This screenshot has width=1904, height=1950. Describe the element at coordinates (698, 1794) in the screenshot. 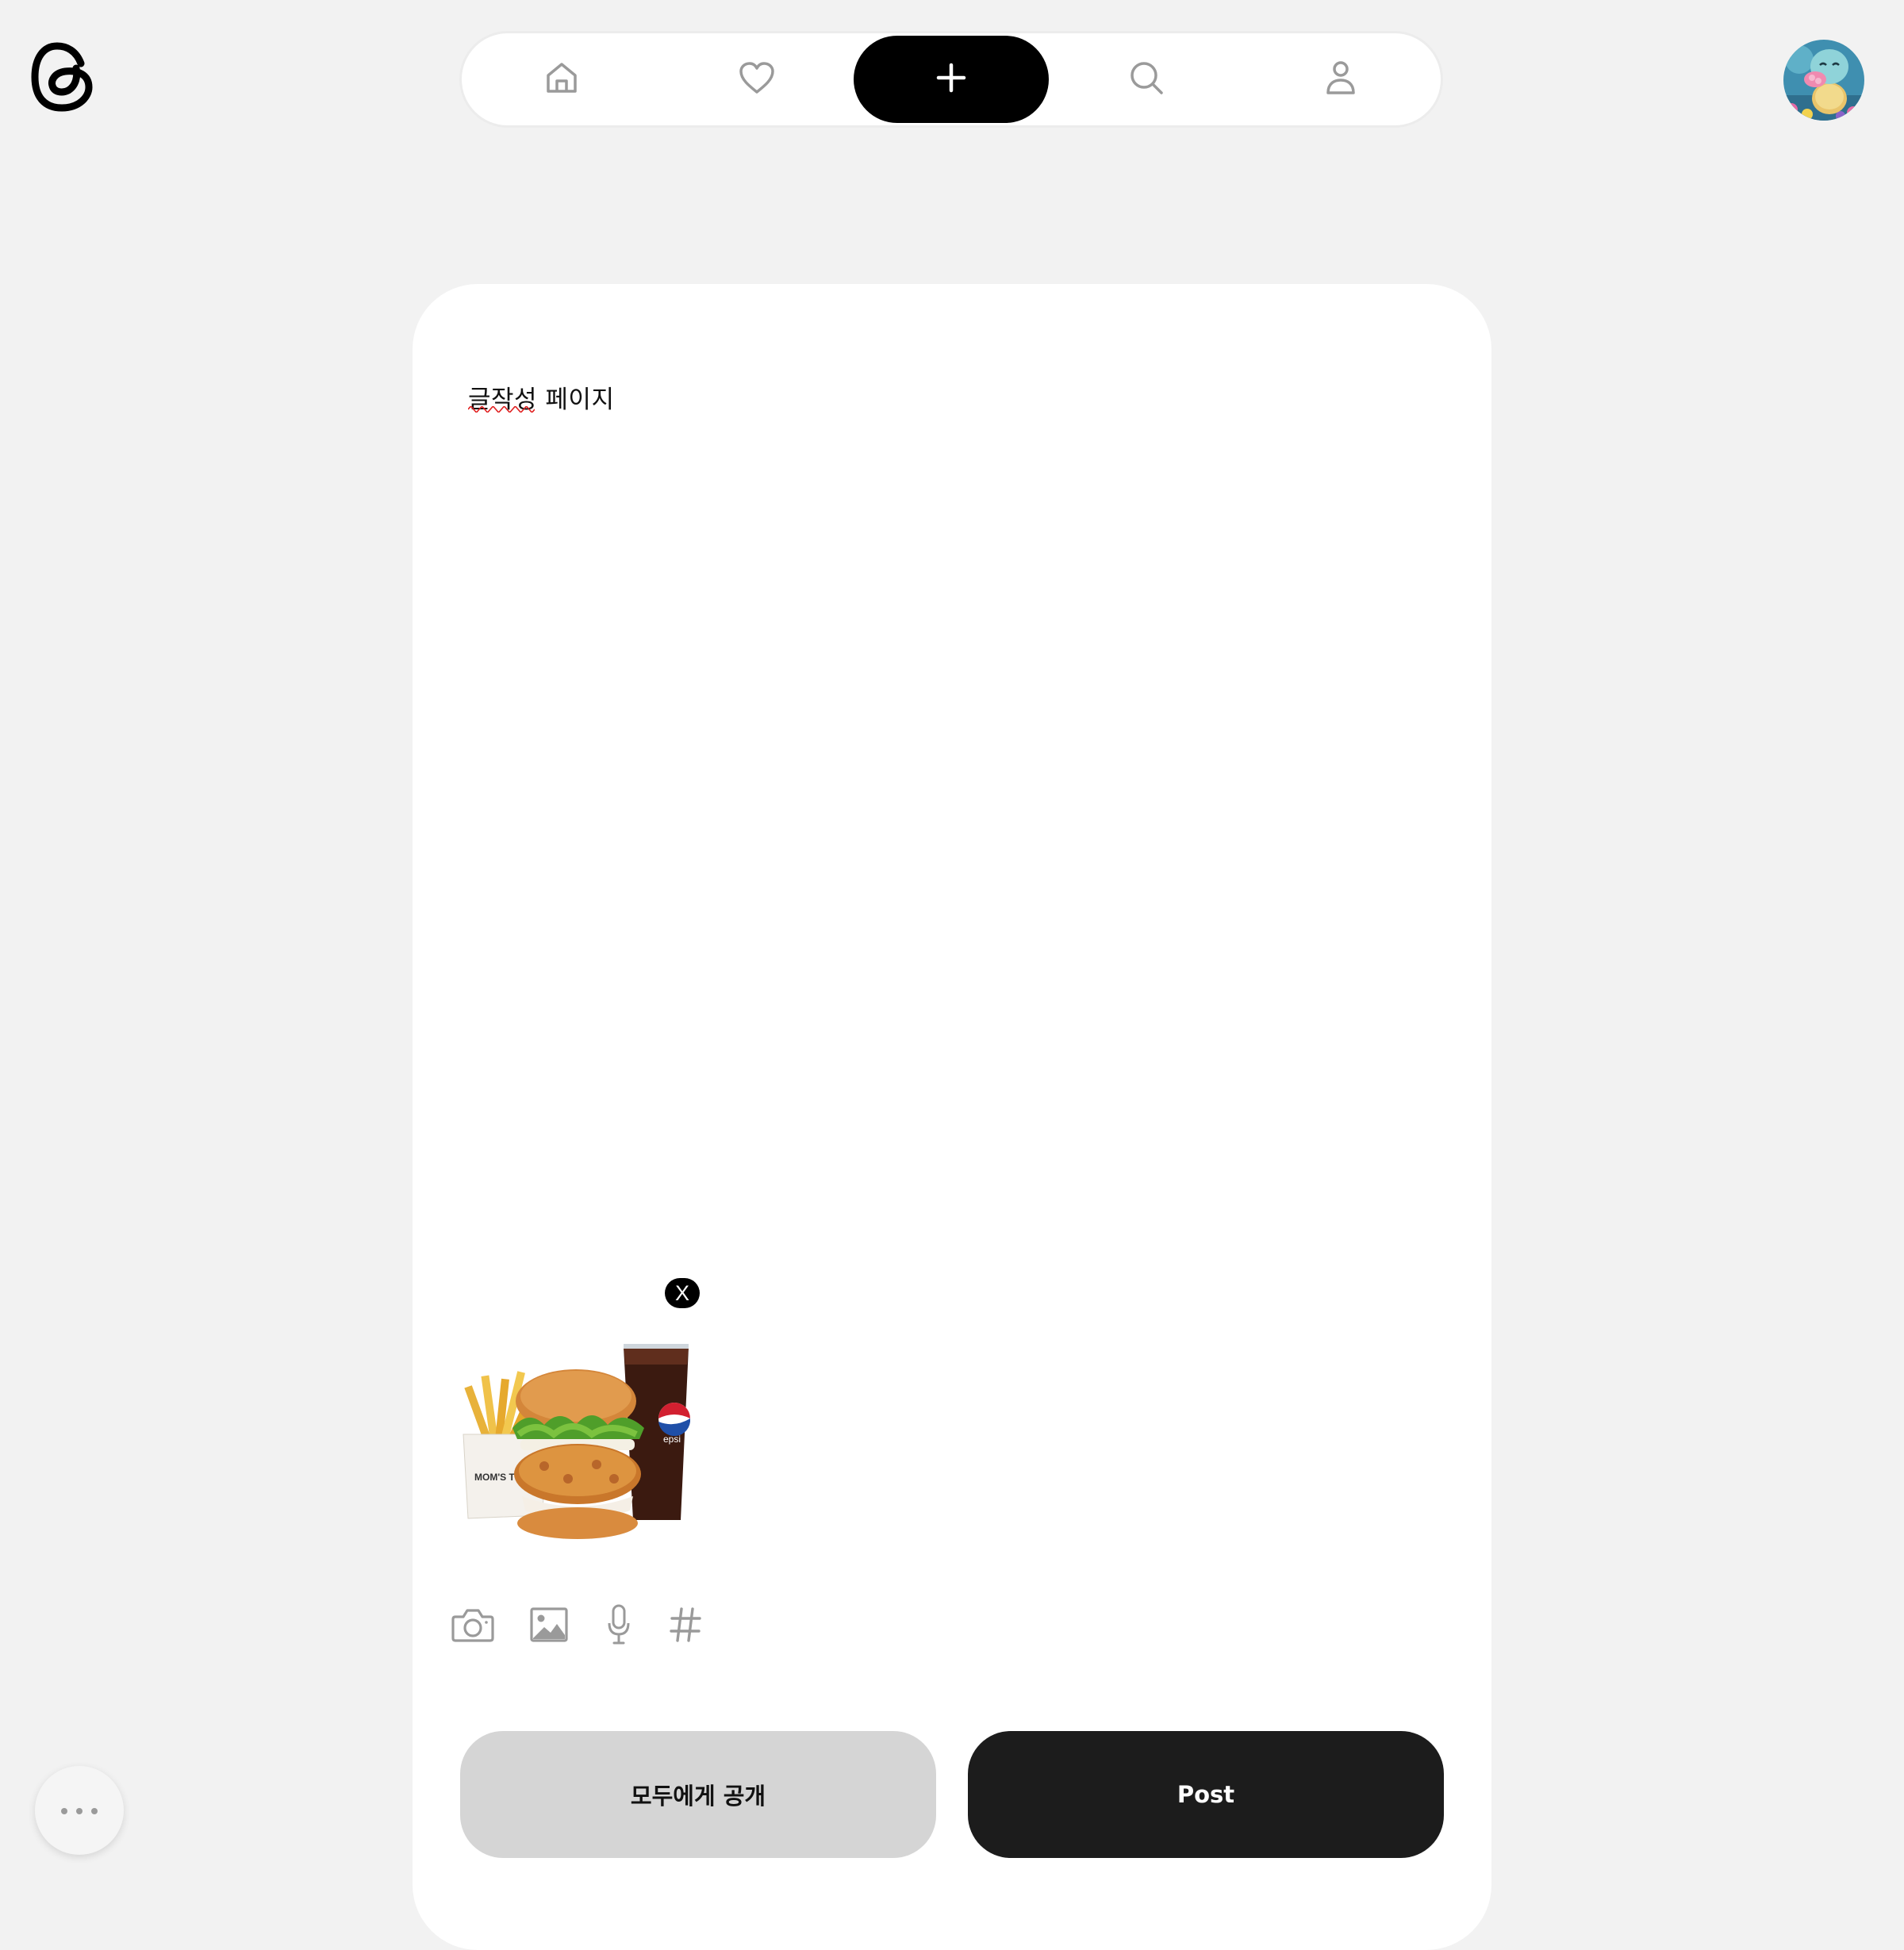

I see `audience-button: 모두에게 공개` at that location.